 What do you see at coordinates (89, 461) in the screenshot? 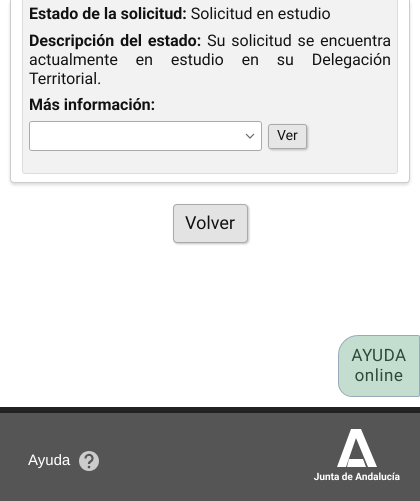
I see `help-icon` at bounding box center [89, 461].